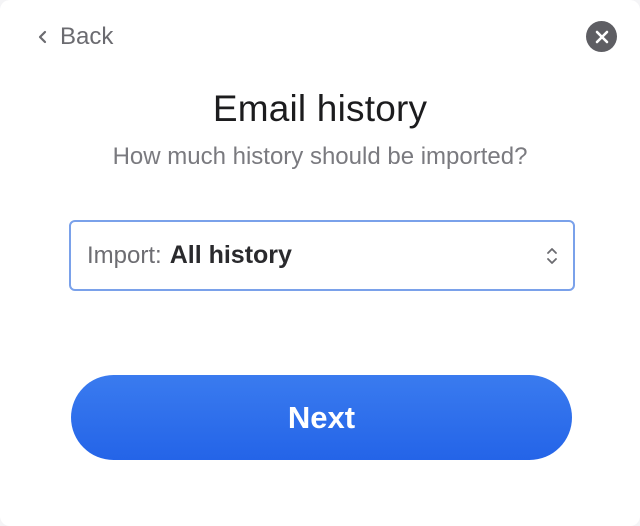 This screenshot has height=526, width=640. What do you see at coordinates (320, 108) in the screenshot?
I see `page-title: Email history` at bounding box center [320, 108].